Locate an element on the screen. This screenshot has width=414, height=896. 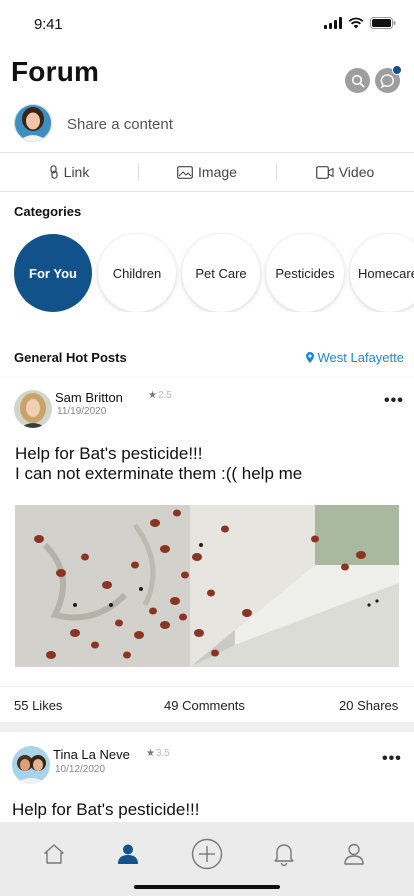
search-button is located at coordinates (357, 80).